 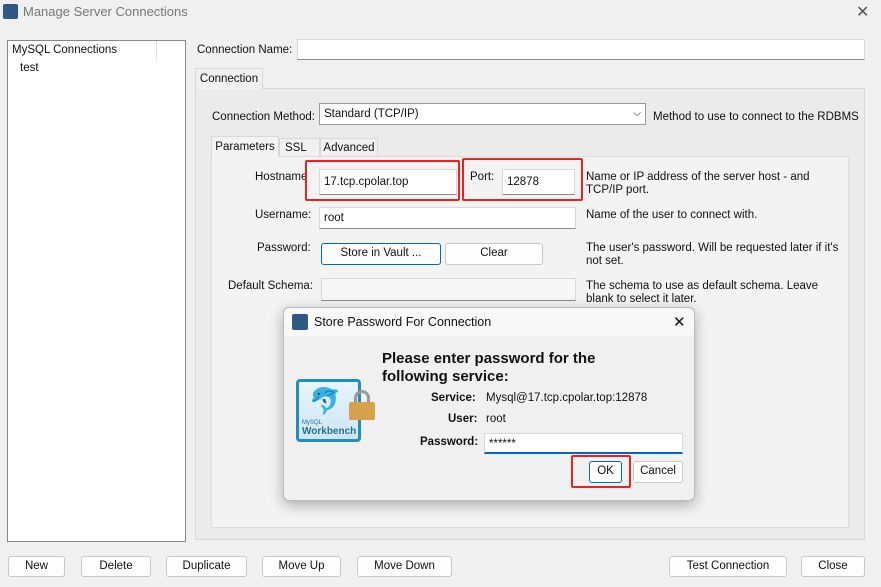 What do you see at coordinates (637, 113) in the screenshot?
I see `chevron-down-icon: ⌵` at bounding box center [637, 113].